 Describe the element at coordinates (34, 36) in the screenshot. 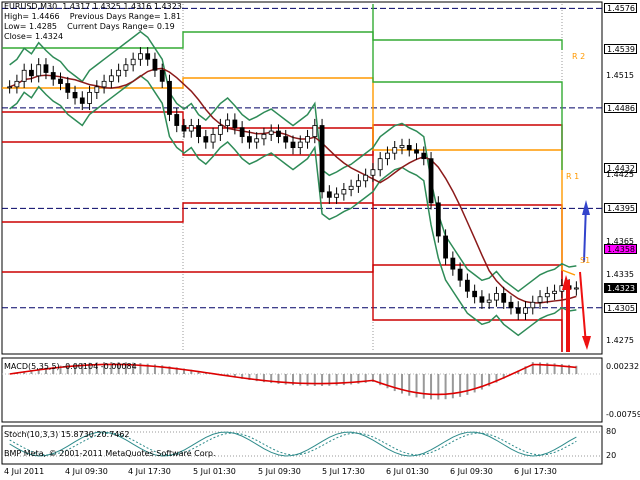

I see `header-line-4: Close= 1.4324` at that location.